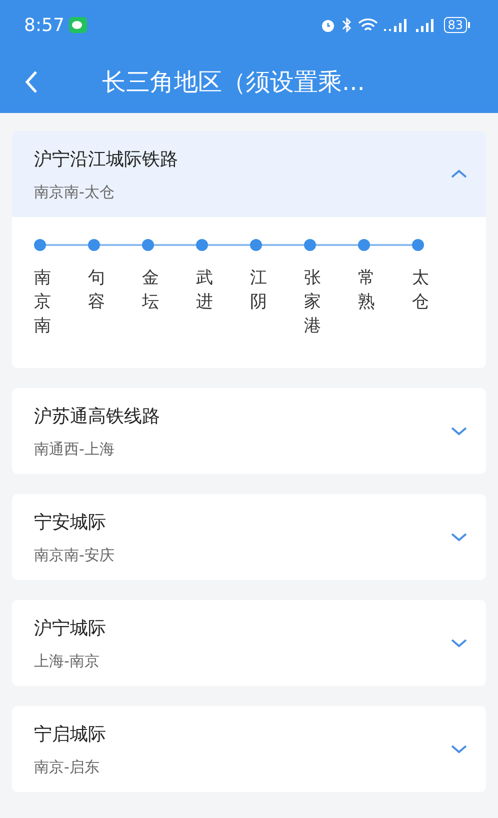  I want to click on line-header: 沪宁城际 上海-南京, so click(249, 643).